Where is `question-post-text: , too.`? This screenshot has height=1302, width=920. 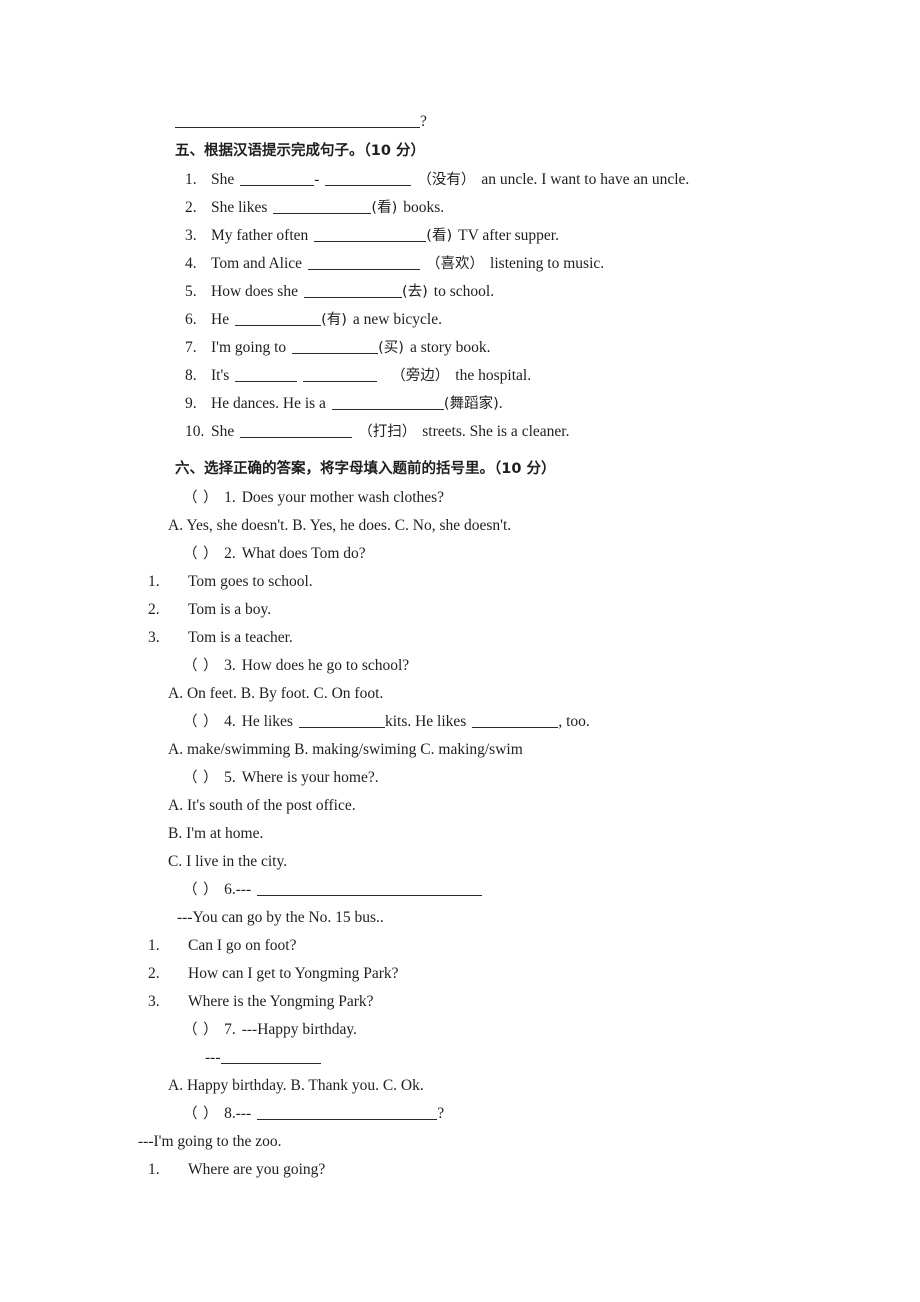
question-post-text: , too. is located at coordinates (574, 721).